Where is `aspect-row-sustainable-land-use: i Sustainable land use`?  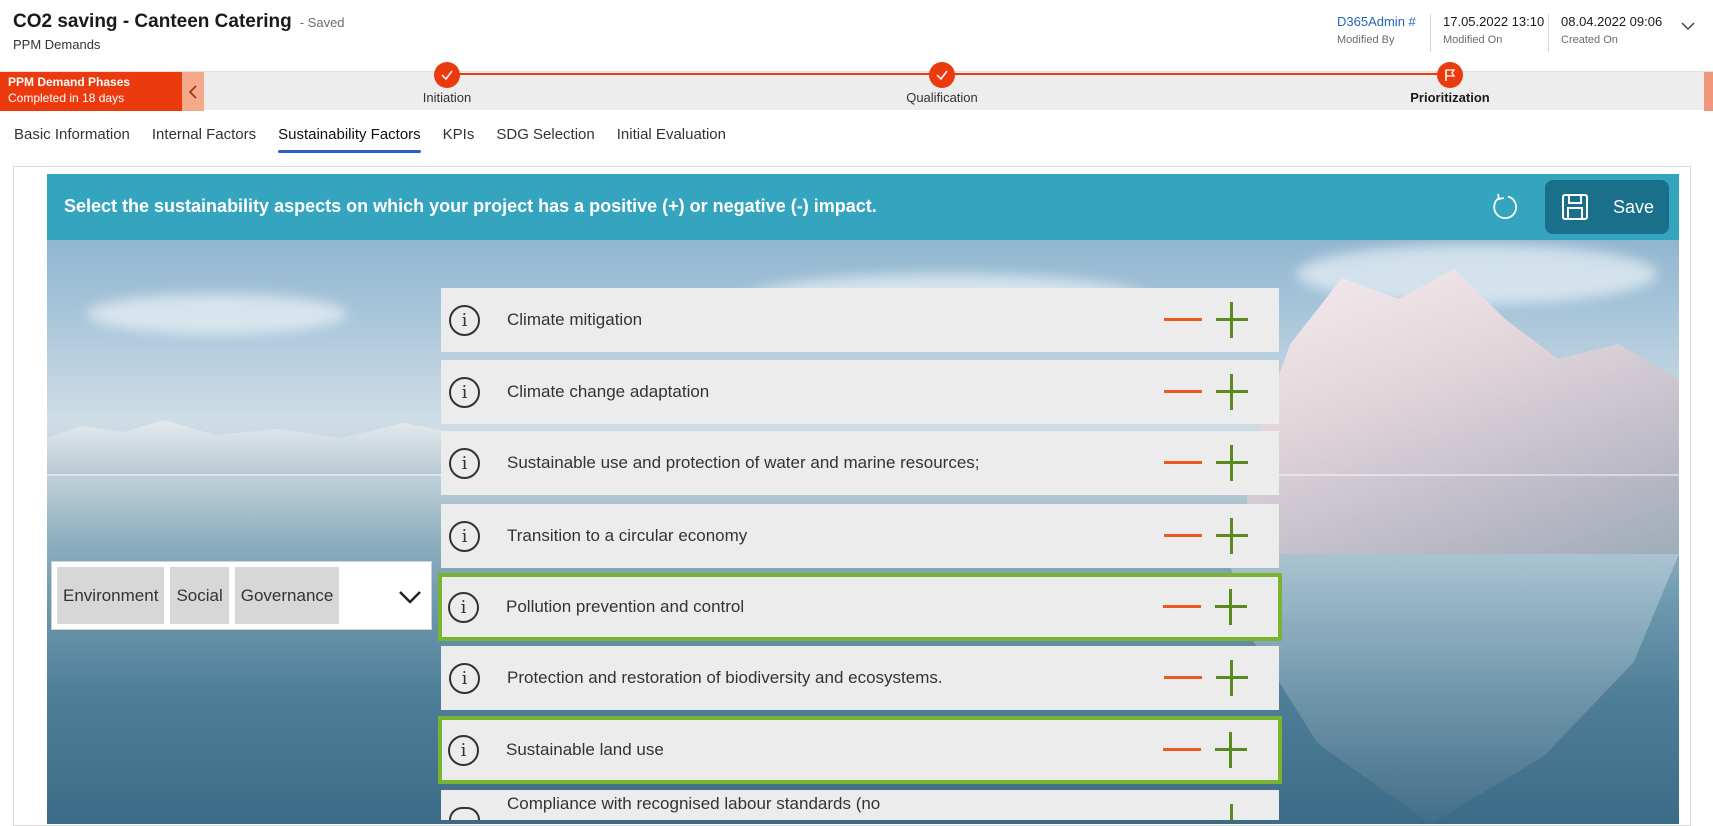 aspect-row-sustainable-land-use: i Sustainable land use is located at coordinates (860, 750).